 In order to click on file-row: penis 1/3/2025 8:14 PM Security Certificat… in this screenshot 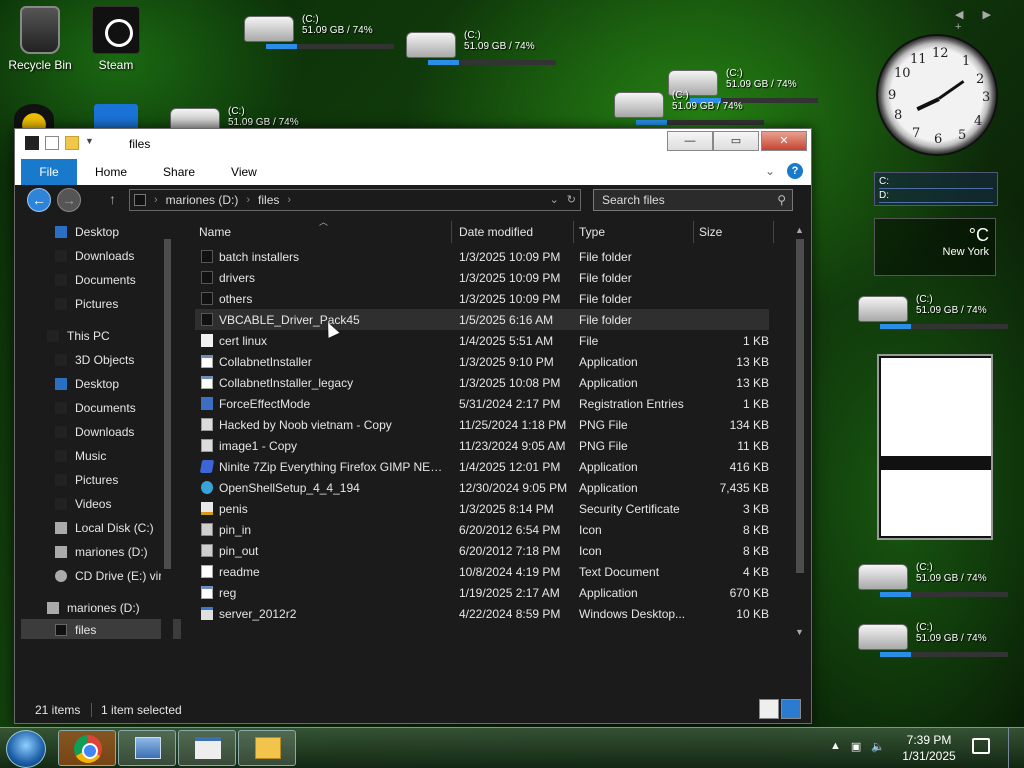, I will do `click(482, 508)`.